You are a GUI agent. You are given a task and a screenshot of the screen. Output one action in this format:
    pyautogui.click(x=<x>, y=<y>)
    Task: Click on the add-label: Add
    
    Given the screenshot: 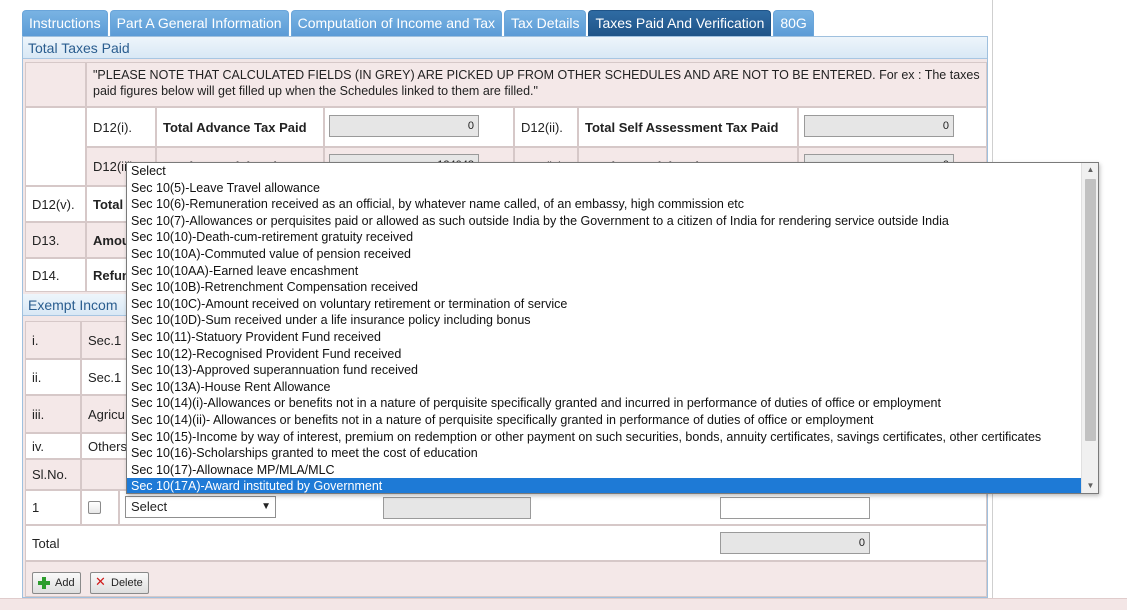 What is the action you would take?
    pyautogui.click(x=65, y=583)
    